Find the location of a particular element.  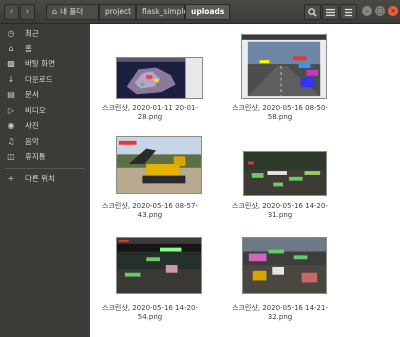

list-view-button is located at coordinates (330, 12).